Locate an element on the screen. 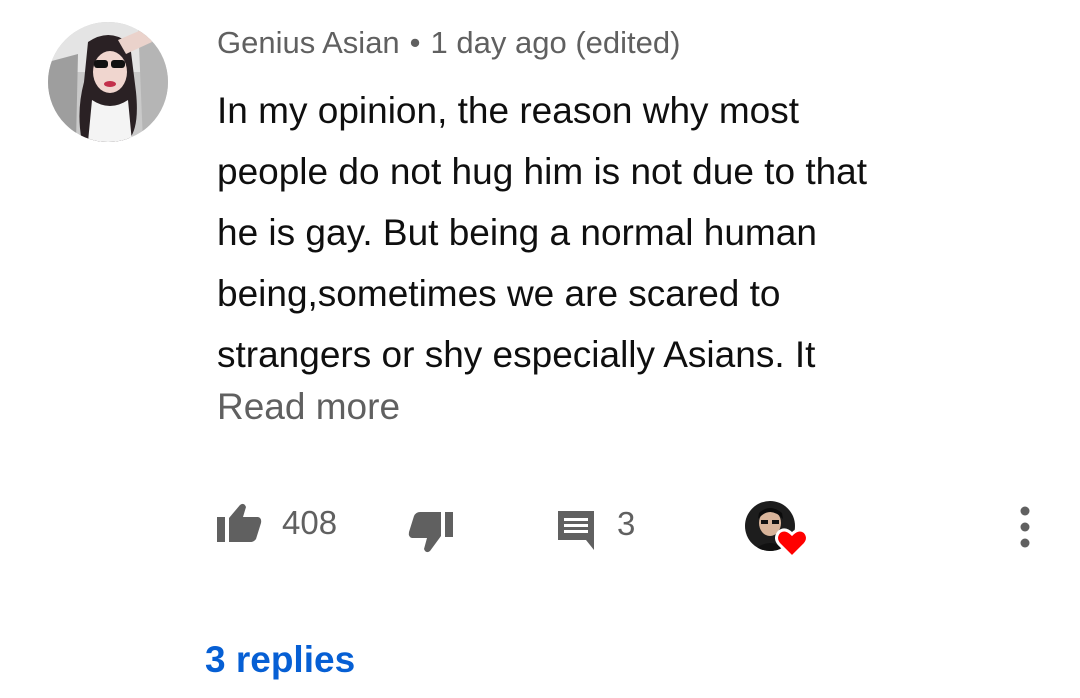  comment-meta: Genius Asian • 1 day ago (edited) is located at coordinates (448, 43).